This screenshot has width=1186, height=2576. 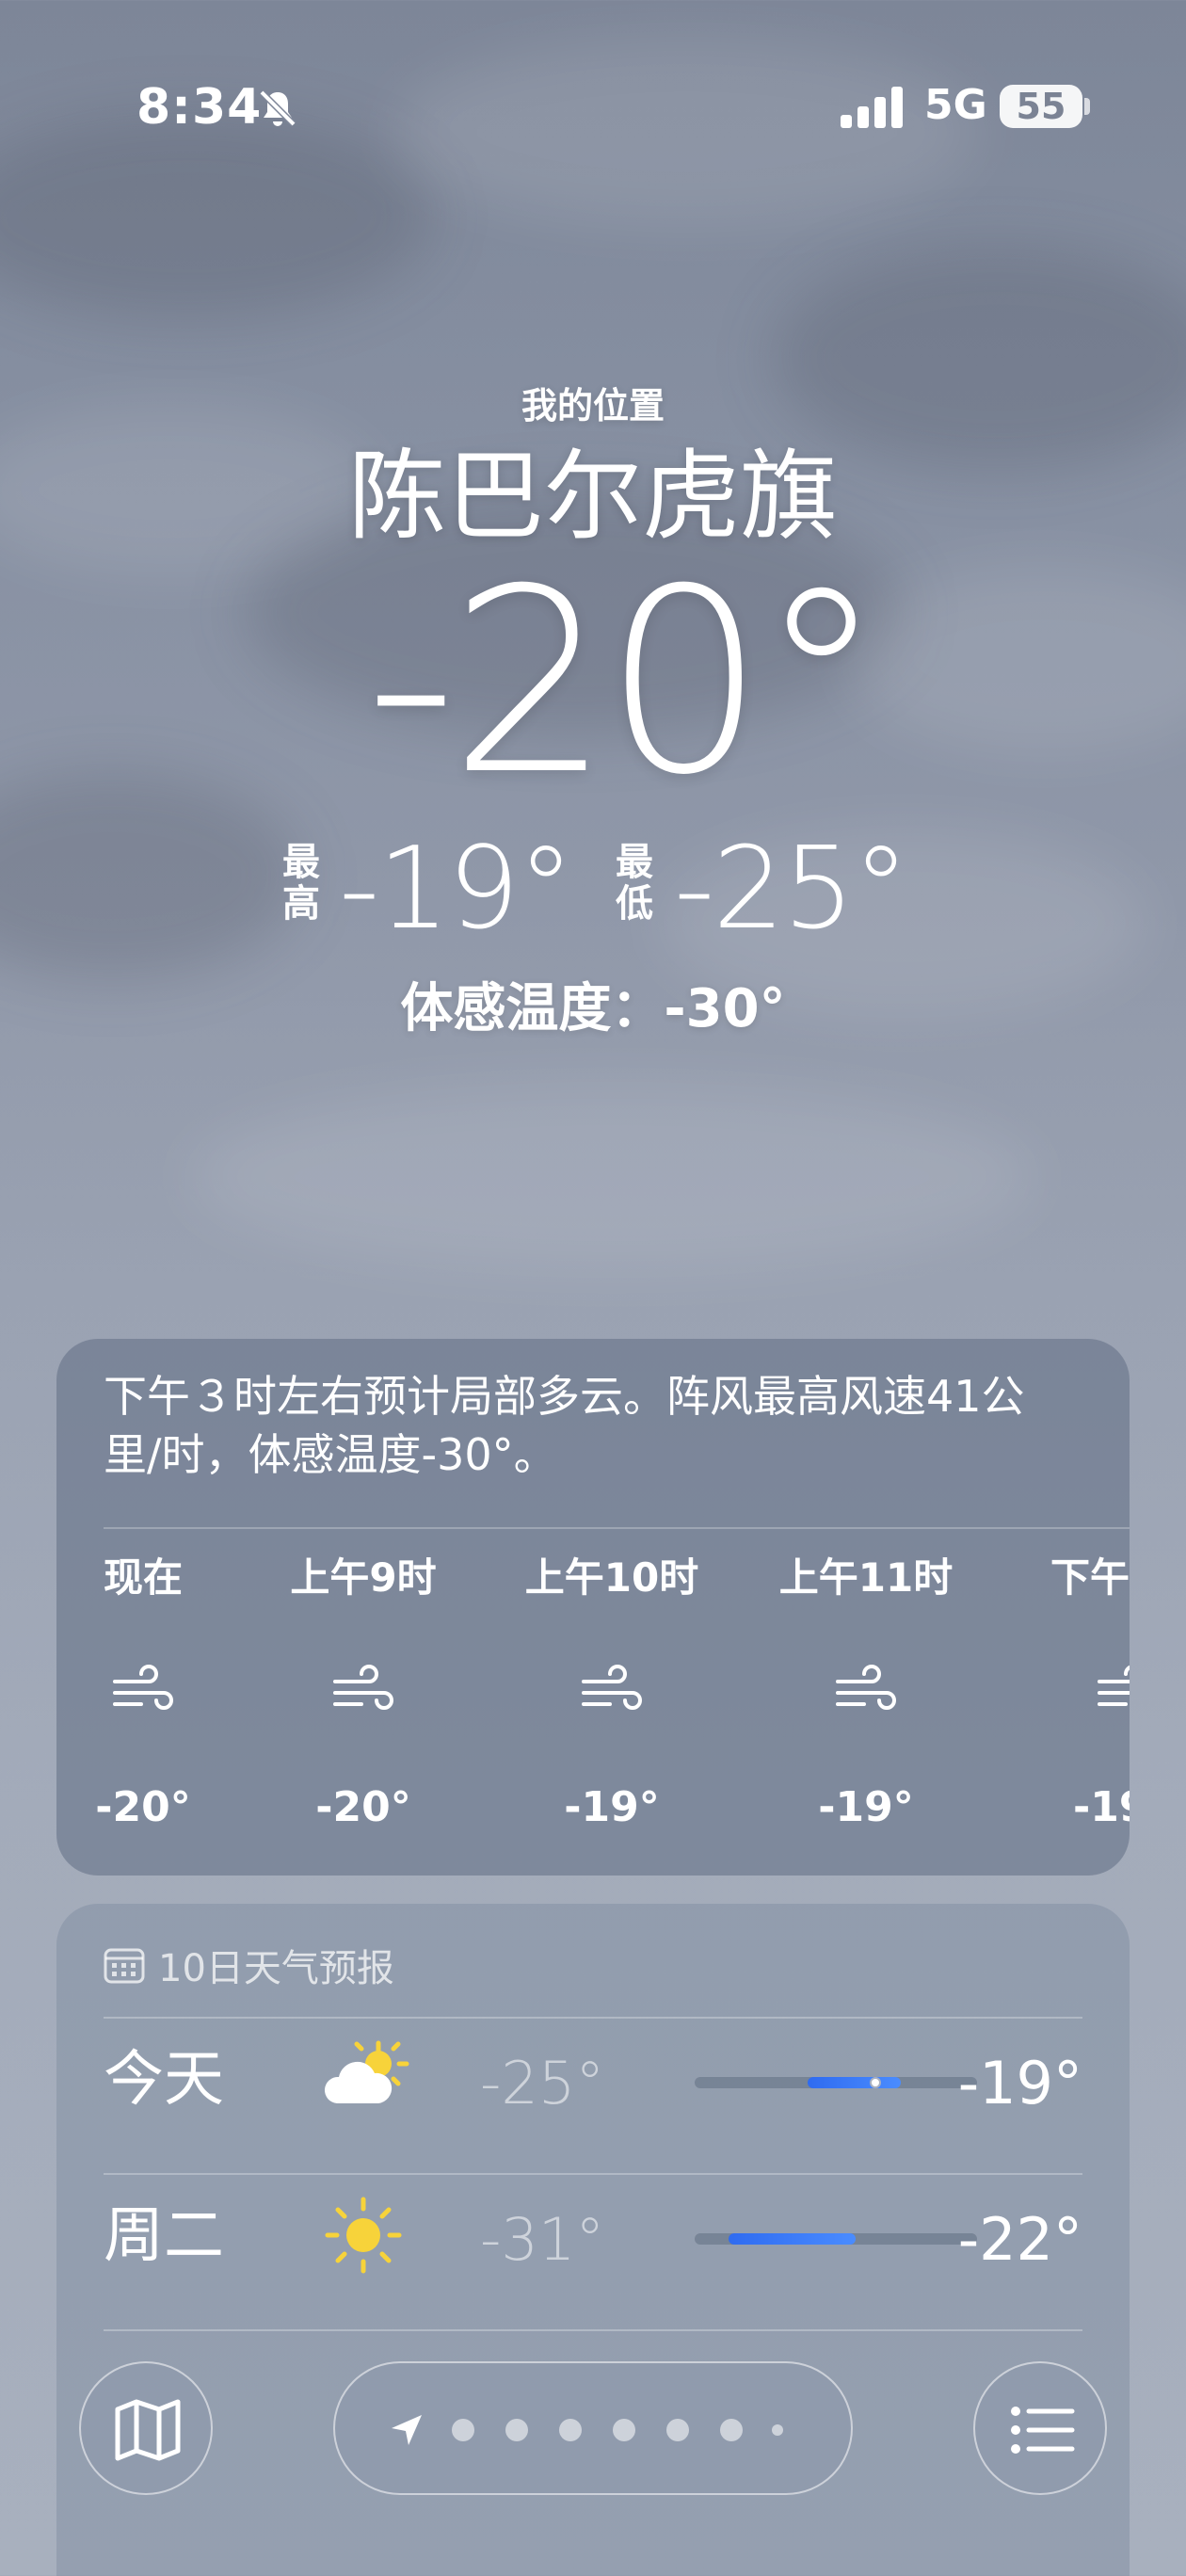 I want to click on location-list-button, so click(x=1040, y=2428).